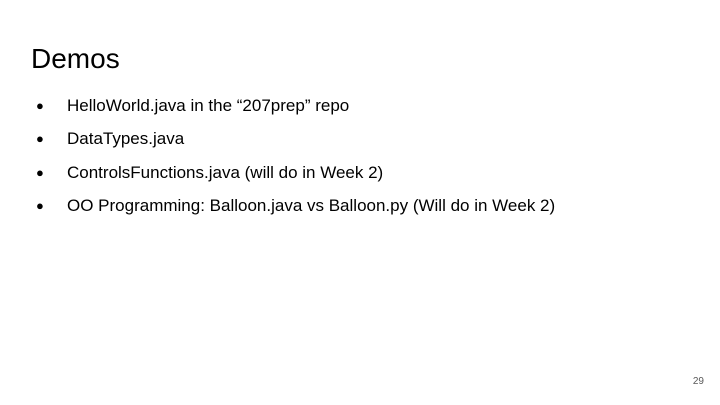 This screenshot has width=720, height=405. Describe the element at coordinates (295, 139) in the screenshot. I see `bullet-item: ● DataTypes.java` at that location.